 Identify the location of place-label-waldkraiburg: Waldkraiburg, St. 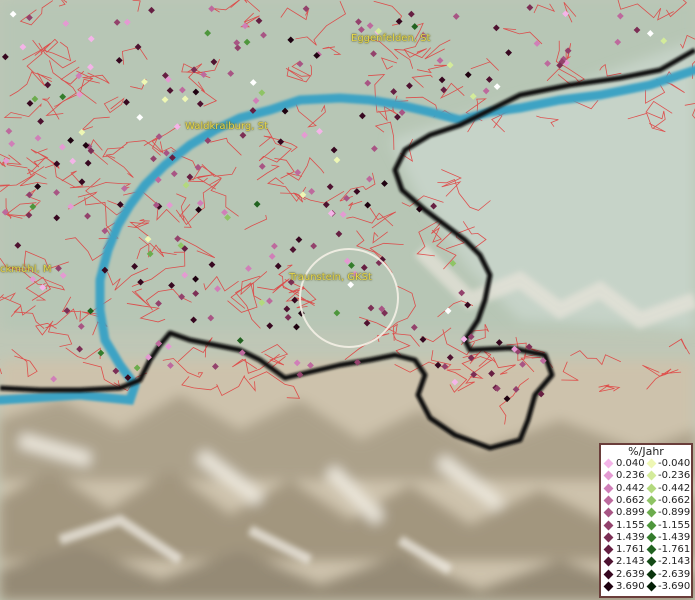
(226, 126).